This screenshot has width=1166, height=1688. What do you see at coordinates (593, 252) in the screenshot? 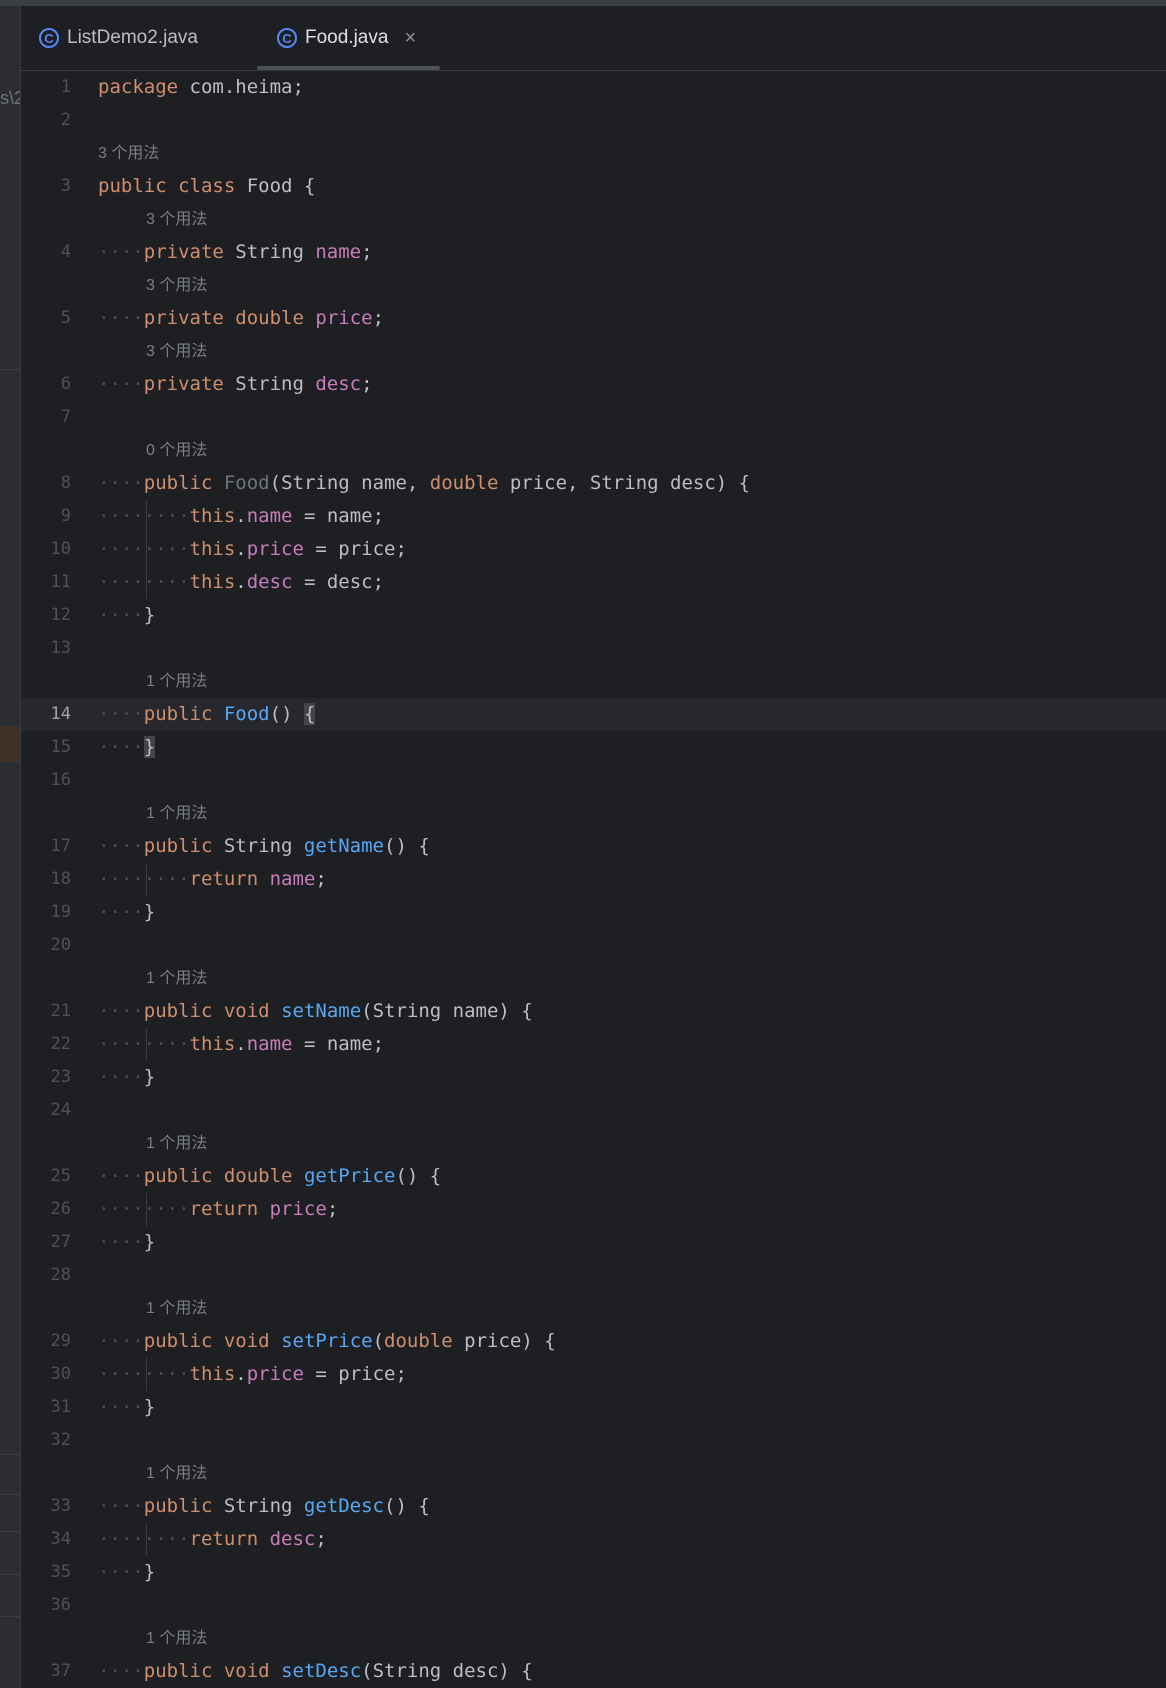
I see `code-line: 4 ····private String name;` at bounding box center [593, 252].